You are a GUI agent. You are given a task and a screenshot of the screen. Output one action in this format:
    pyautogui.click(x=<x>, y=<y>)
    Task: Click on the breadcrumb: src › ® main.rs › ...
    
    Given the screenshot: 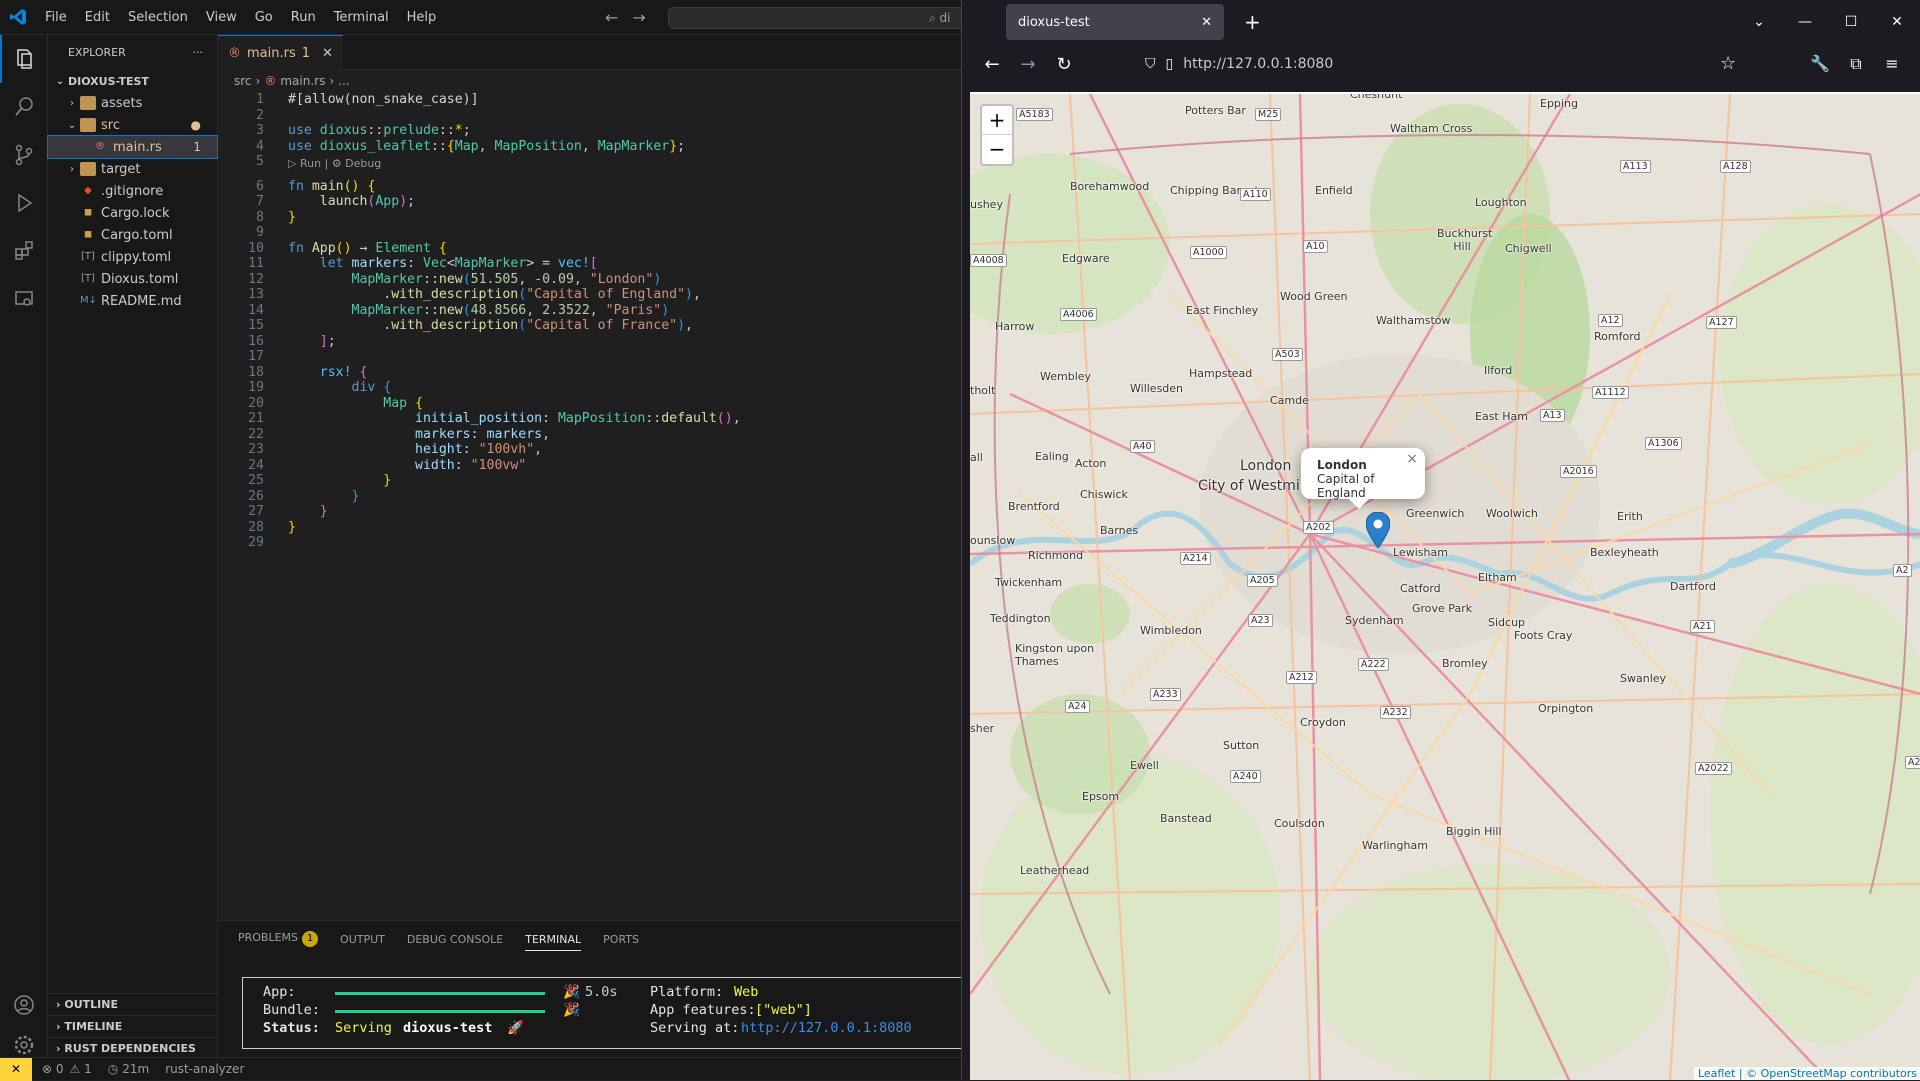 What is the action you would take?
    pyautogui.click(x=589, y=81)
    